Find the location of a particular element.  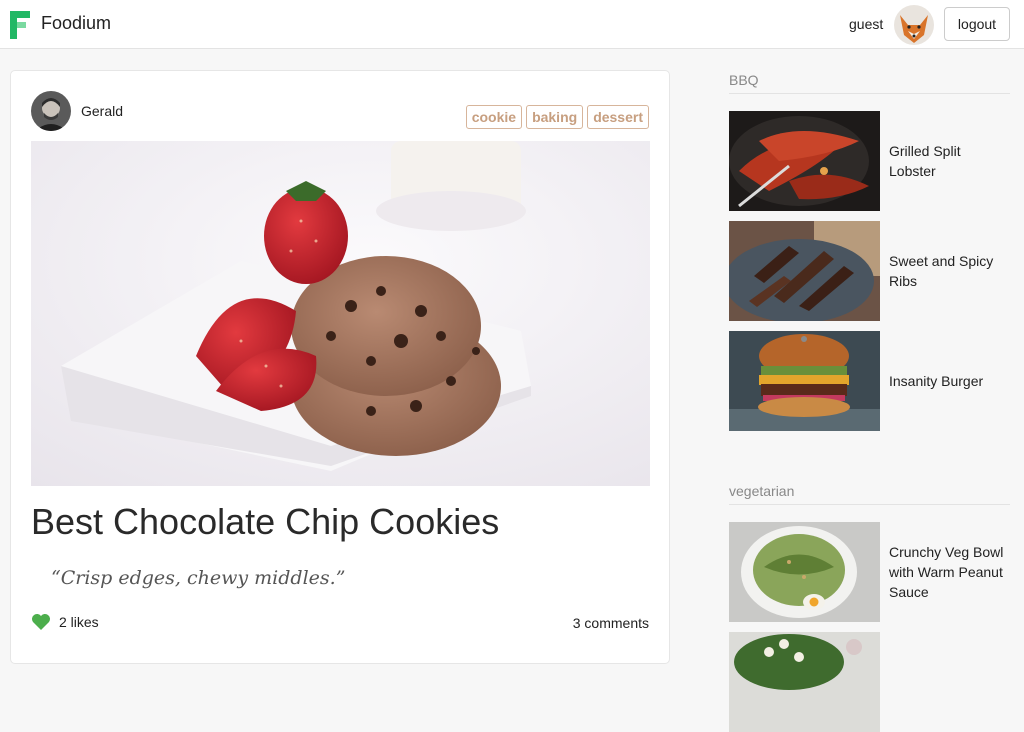

user-avatar is located at coordinates (914, 25).